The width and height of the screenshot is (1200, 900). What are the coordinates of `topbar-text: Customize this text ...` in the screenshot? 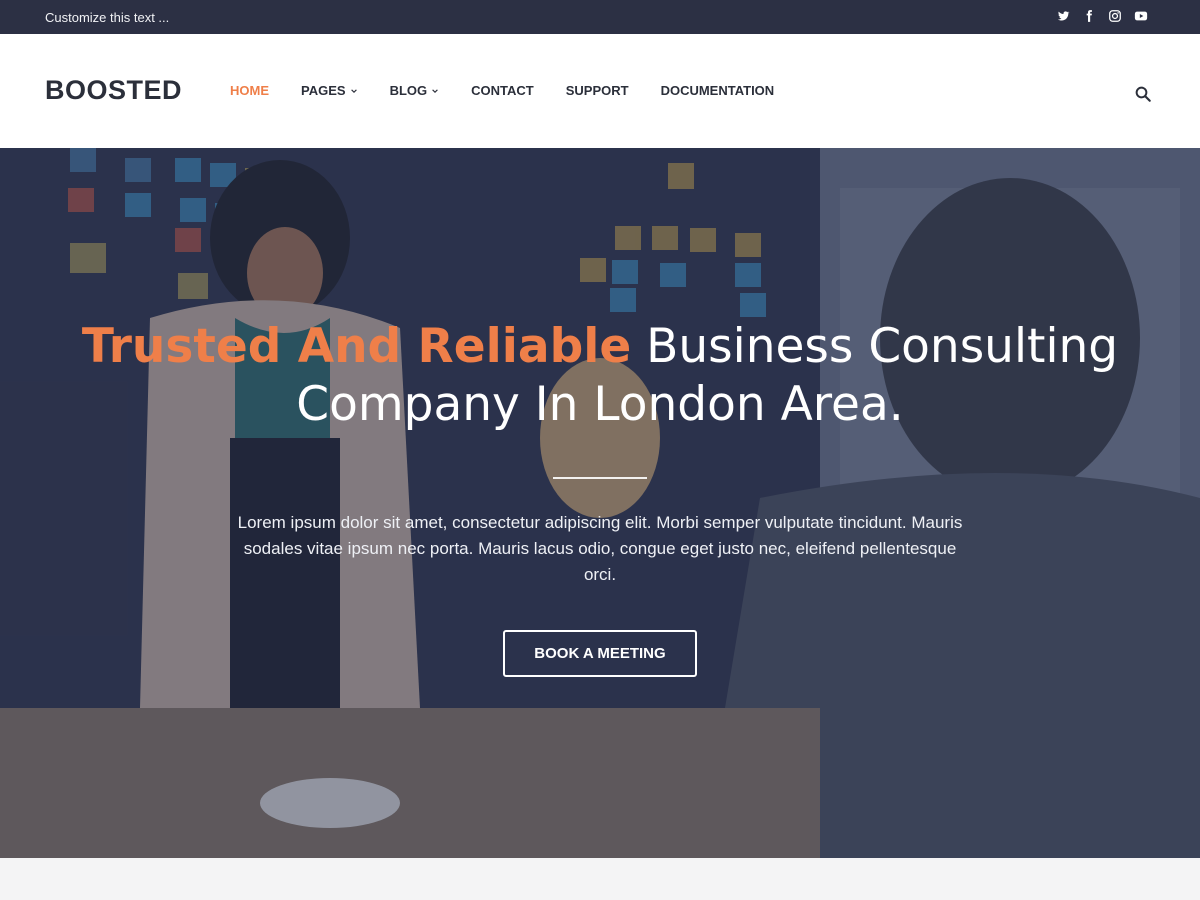 It's located at (107, 17).